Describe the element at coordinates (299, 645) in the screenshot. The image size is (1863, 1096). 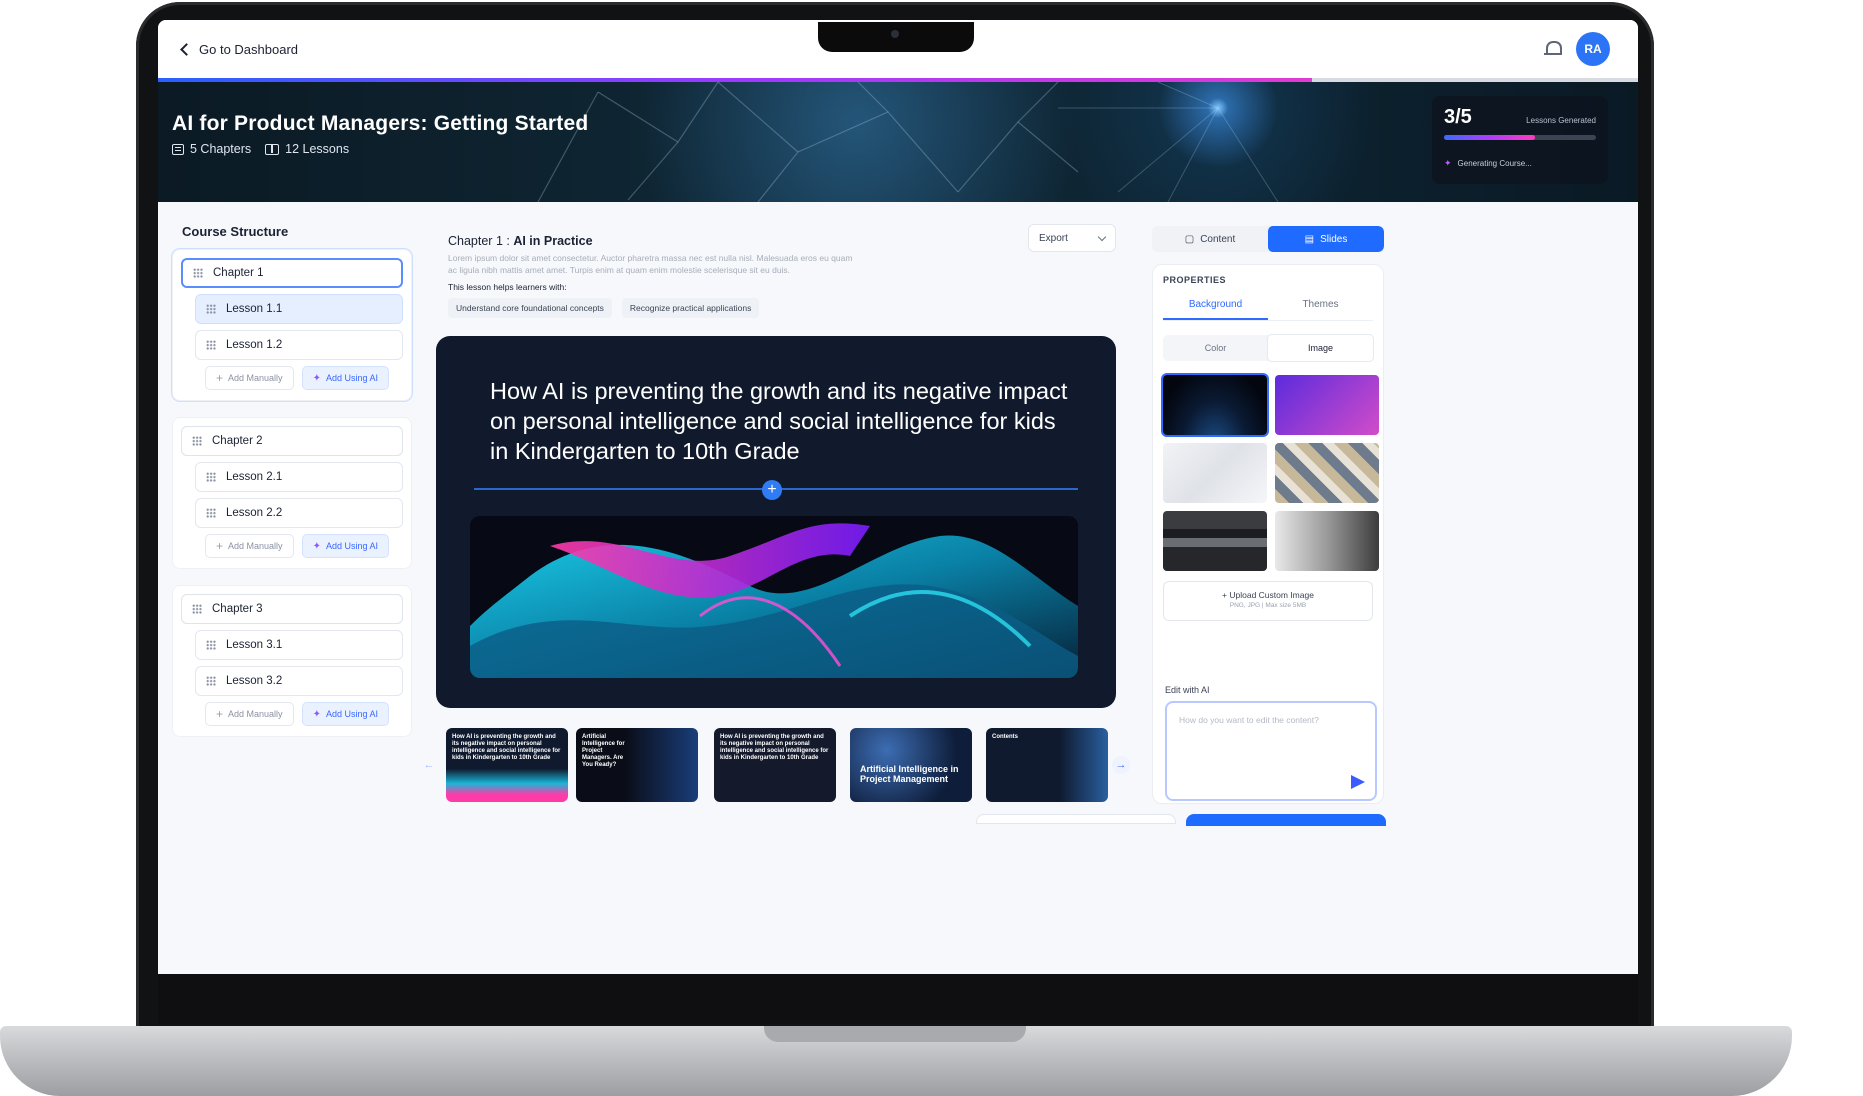
I see `lesson-item: Lesson 3.1` at that location.